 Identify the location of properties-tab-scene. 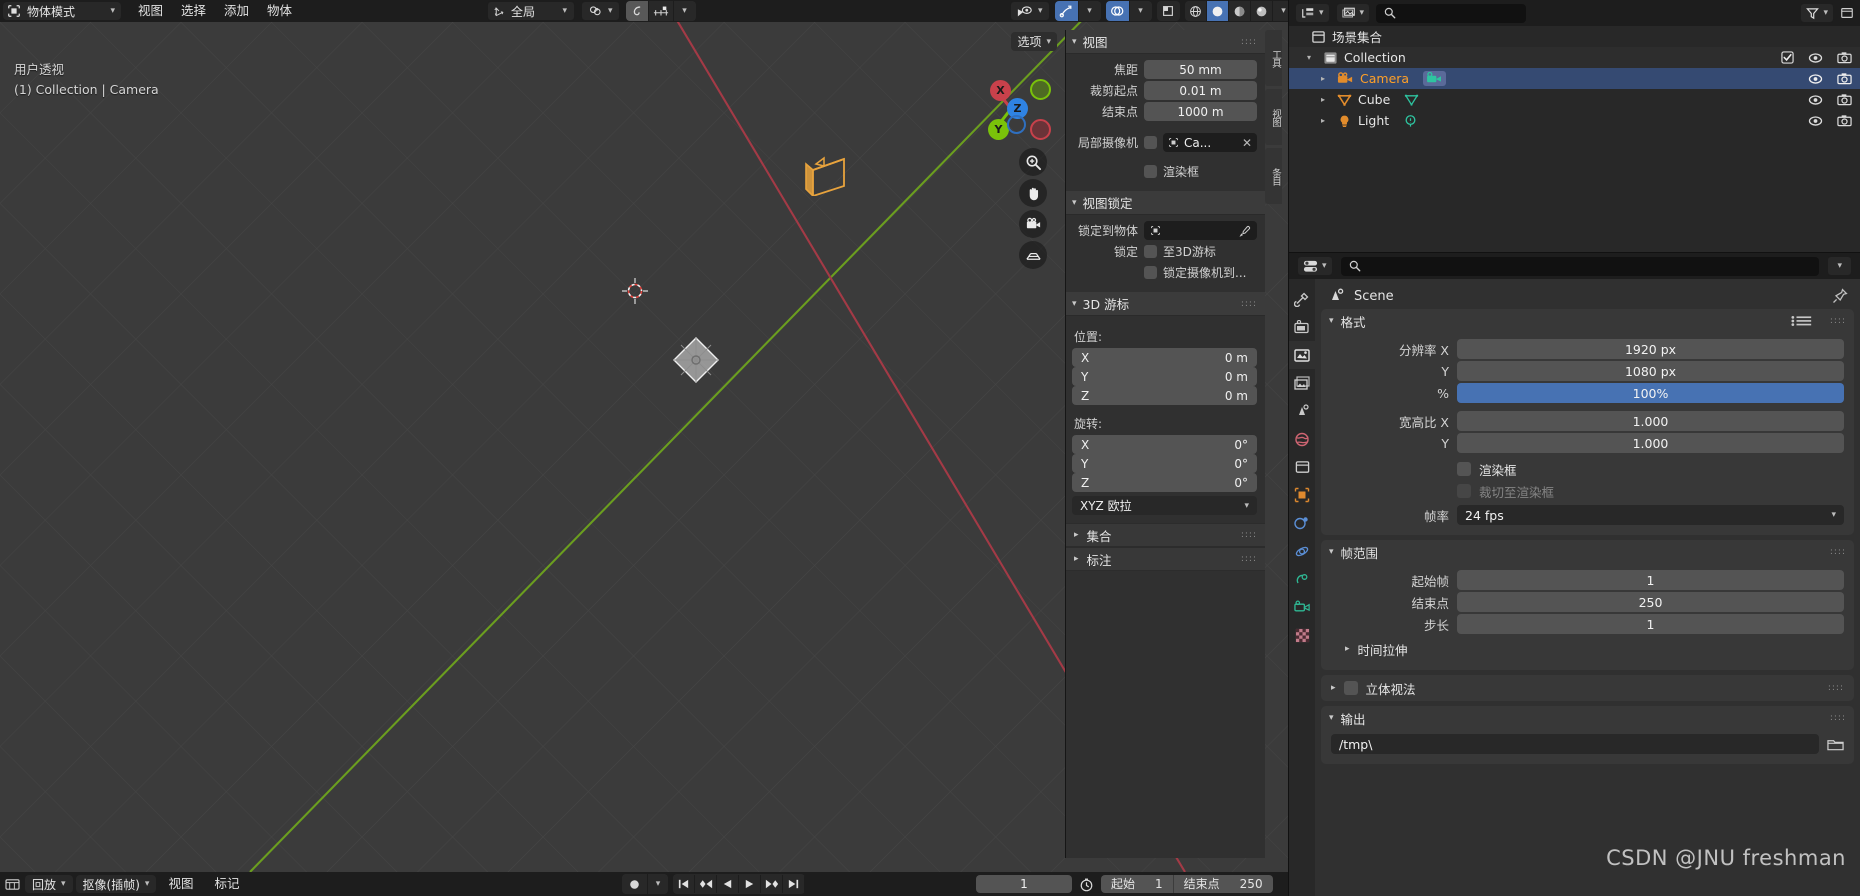
(1302, 411).